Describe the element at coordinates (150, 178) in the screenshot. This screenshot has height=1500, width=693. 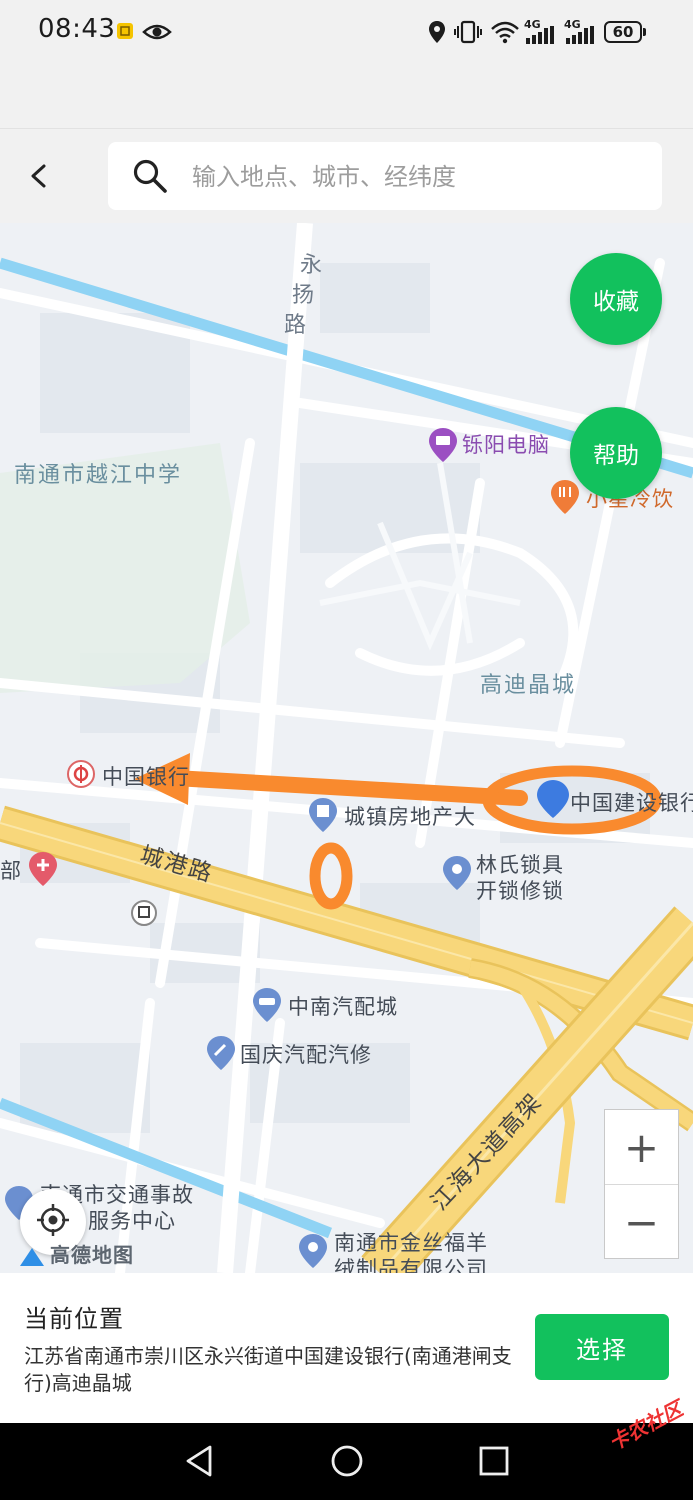
I see `search-icon` at that location.